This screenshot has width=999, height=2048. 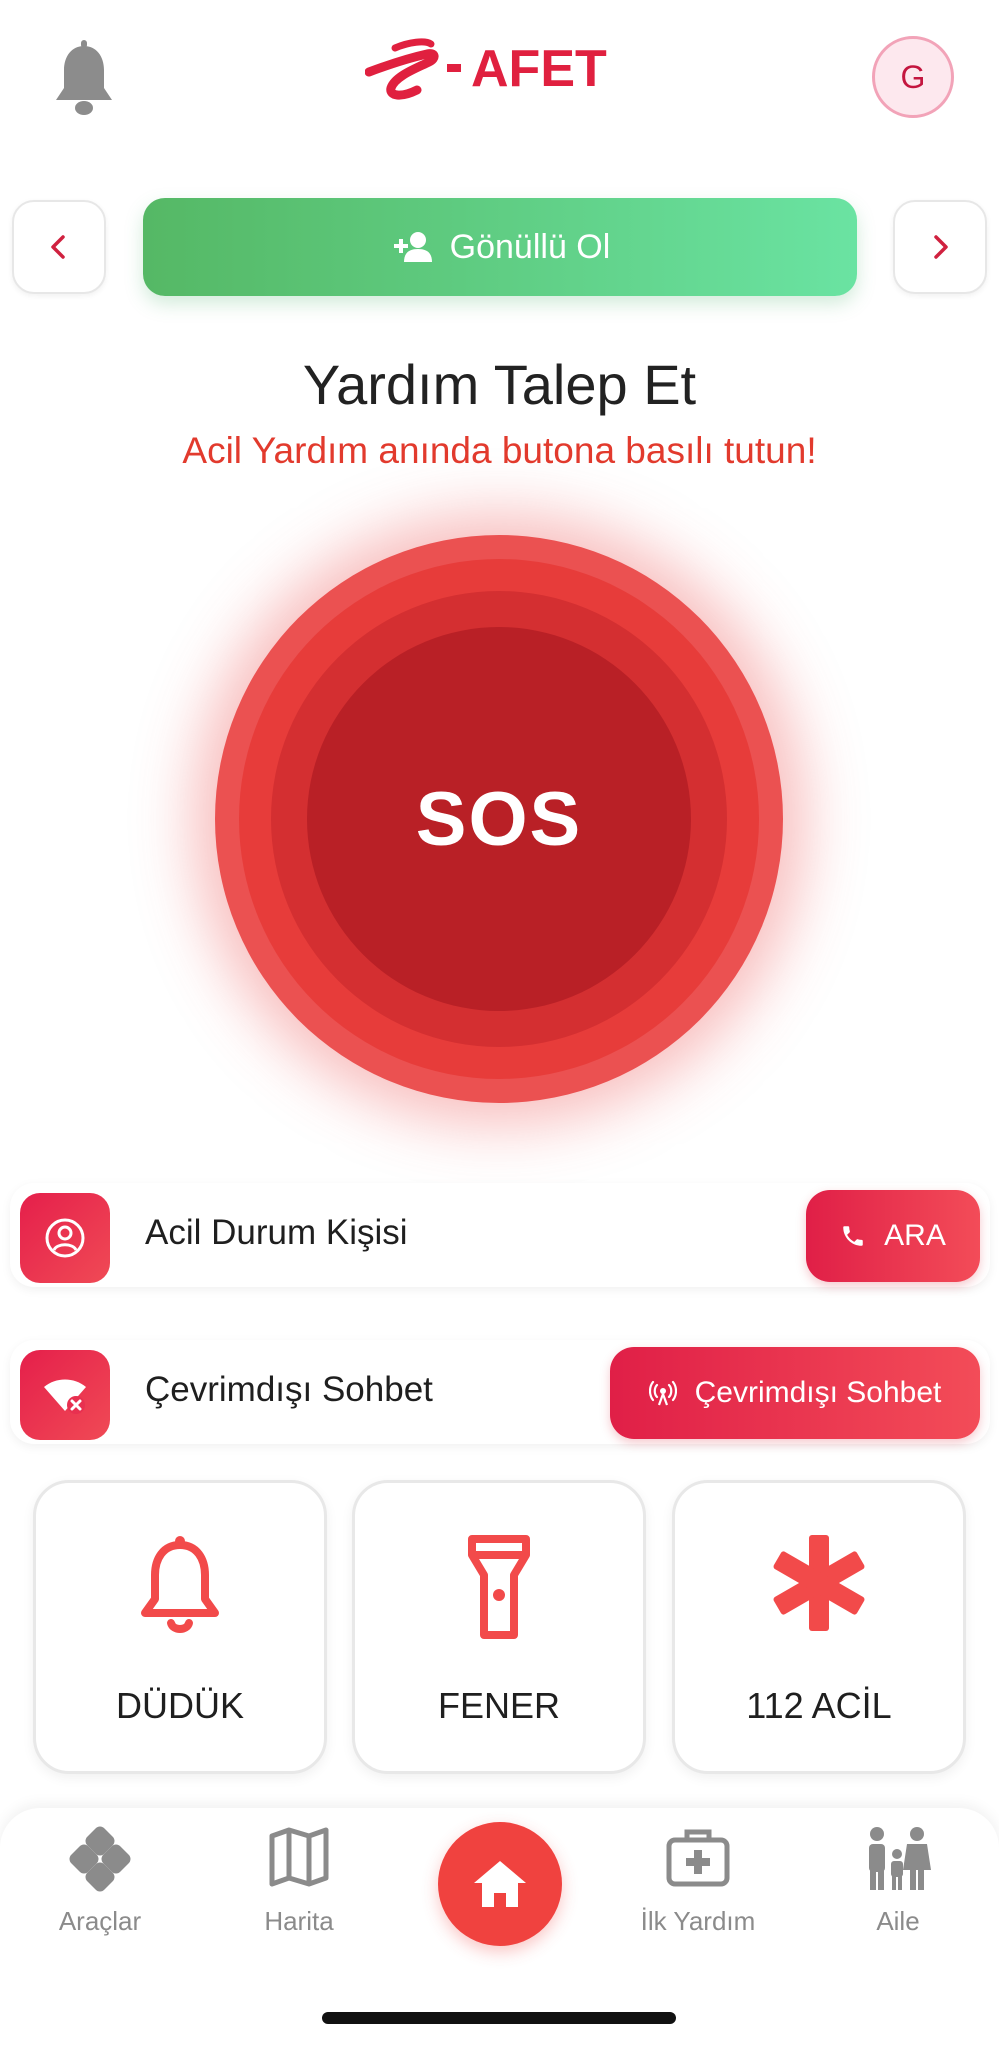 I want to click on nav-map: Harita, so click(x=299, y=1886).